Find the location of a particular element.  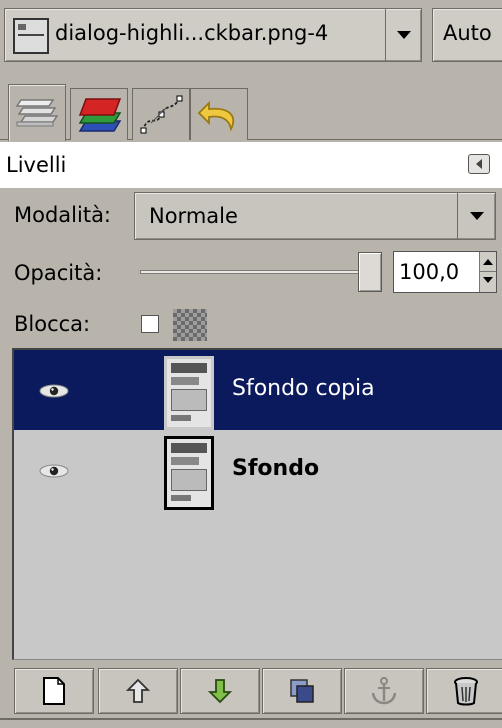

layer-row: Sfondo is located at coordinates (258, 470).